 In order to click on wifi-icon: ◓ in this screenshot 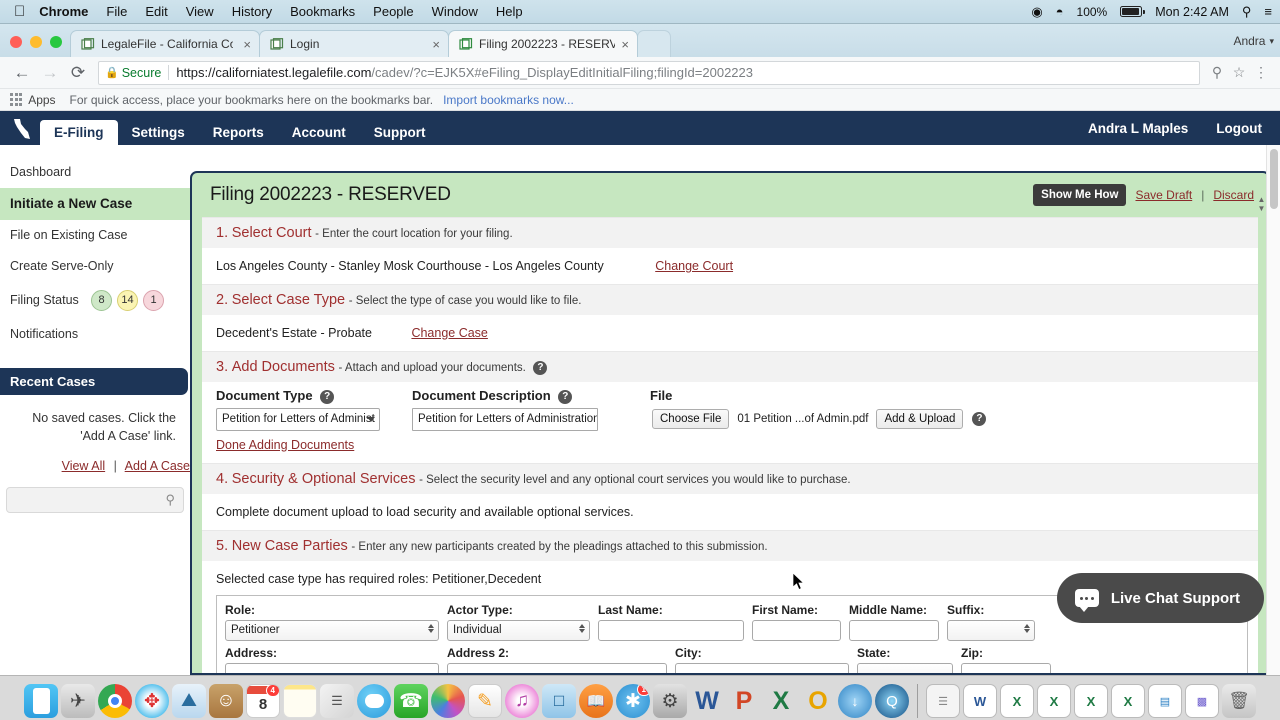, I will do `click(1060, 11)`.